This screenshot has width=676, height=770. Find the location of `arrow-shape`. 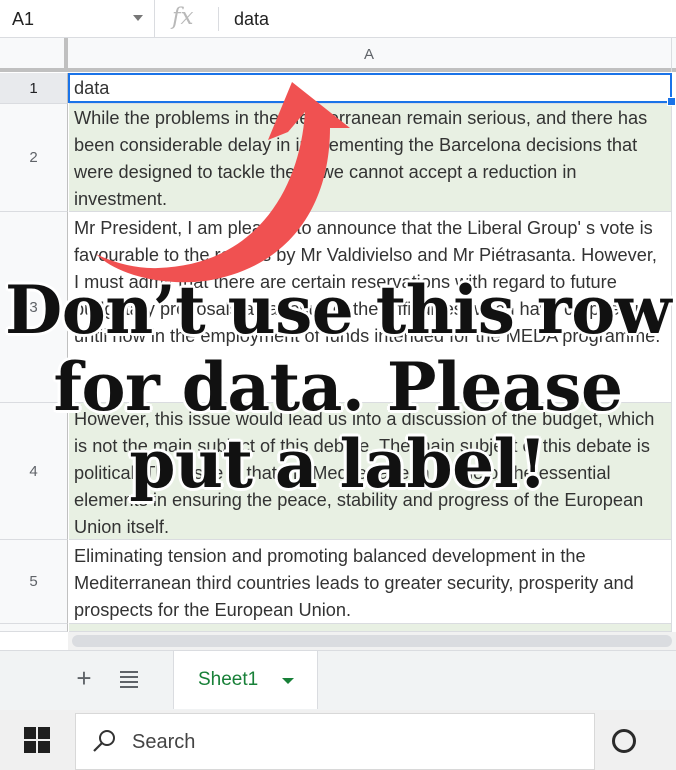

arrow-shape is located at coordinates (223, 182).